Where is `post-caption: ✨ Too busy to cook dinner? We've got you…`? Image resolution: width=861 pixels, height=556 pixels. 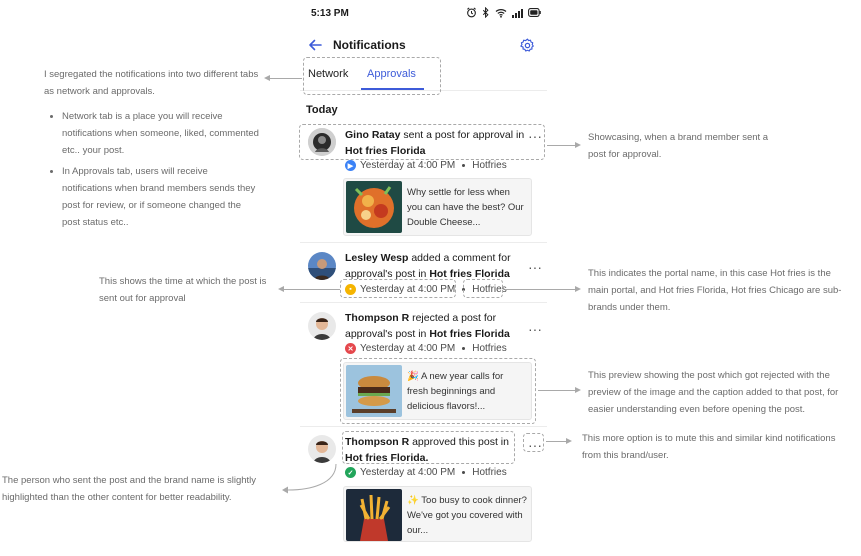 post-caption: ✨ Too busy to cook dinner? We've got you… is located at coordinates (467, 515).